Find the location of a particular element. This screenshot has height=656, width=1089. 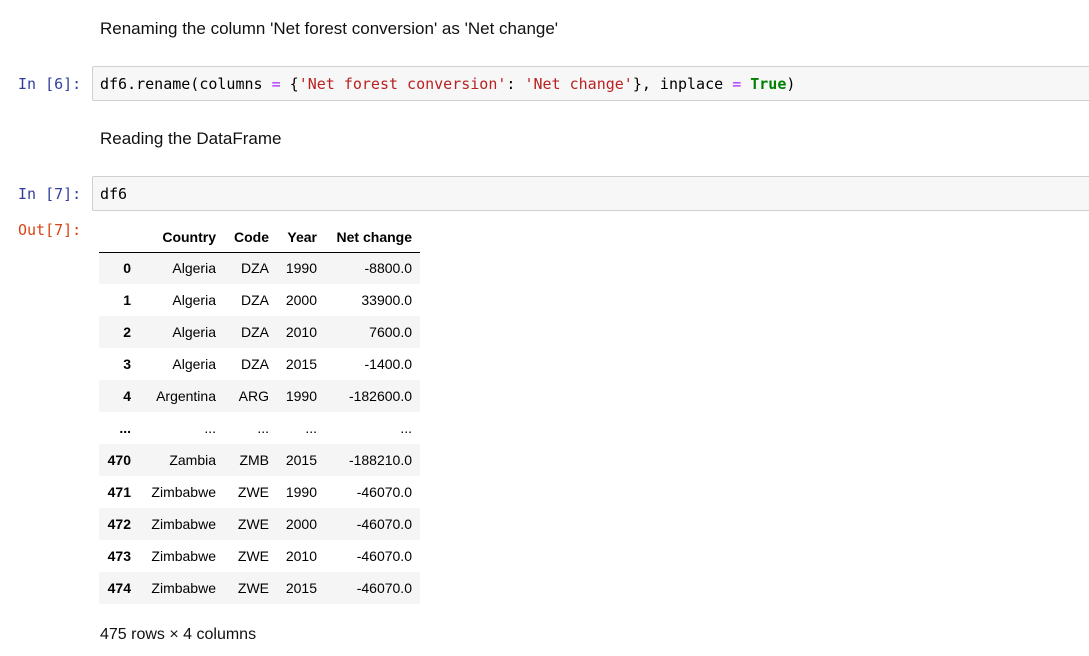

cell-net-change: -8800.0 is located at coordinates (388, 268).